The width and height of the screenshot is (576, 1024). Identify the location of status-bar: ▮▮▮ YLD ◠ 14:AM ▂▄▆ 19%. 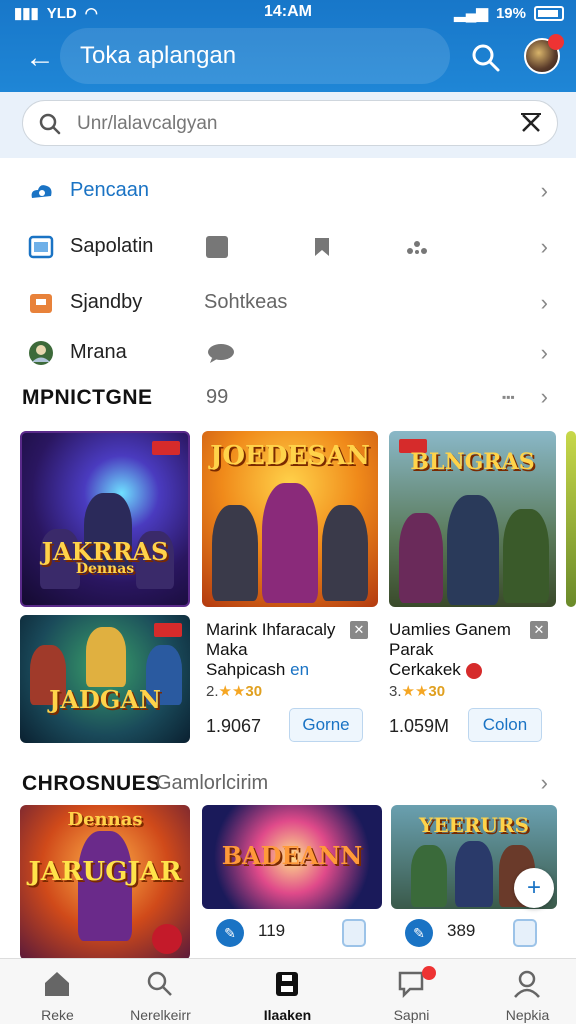
(288, 13).